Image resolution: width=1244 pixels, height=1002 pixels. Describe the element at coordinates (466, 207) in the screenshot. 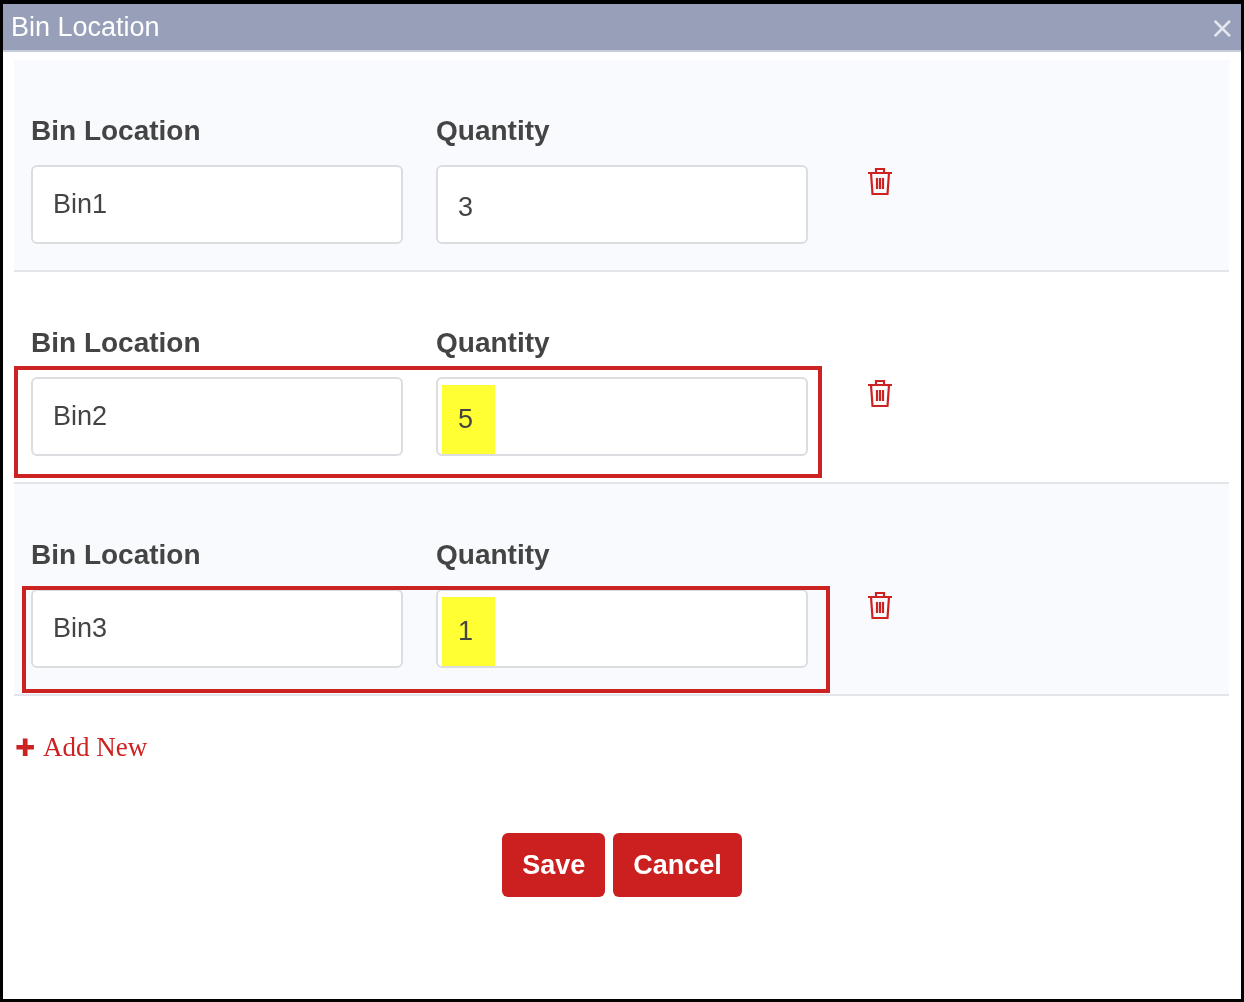

I see `field-value: 3` at that location.